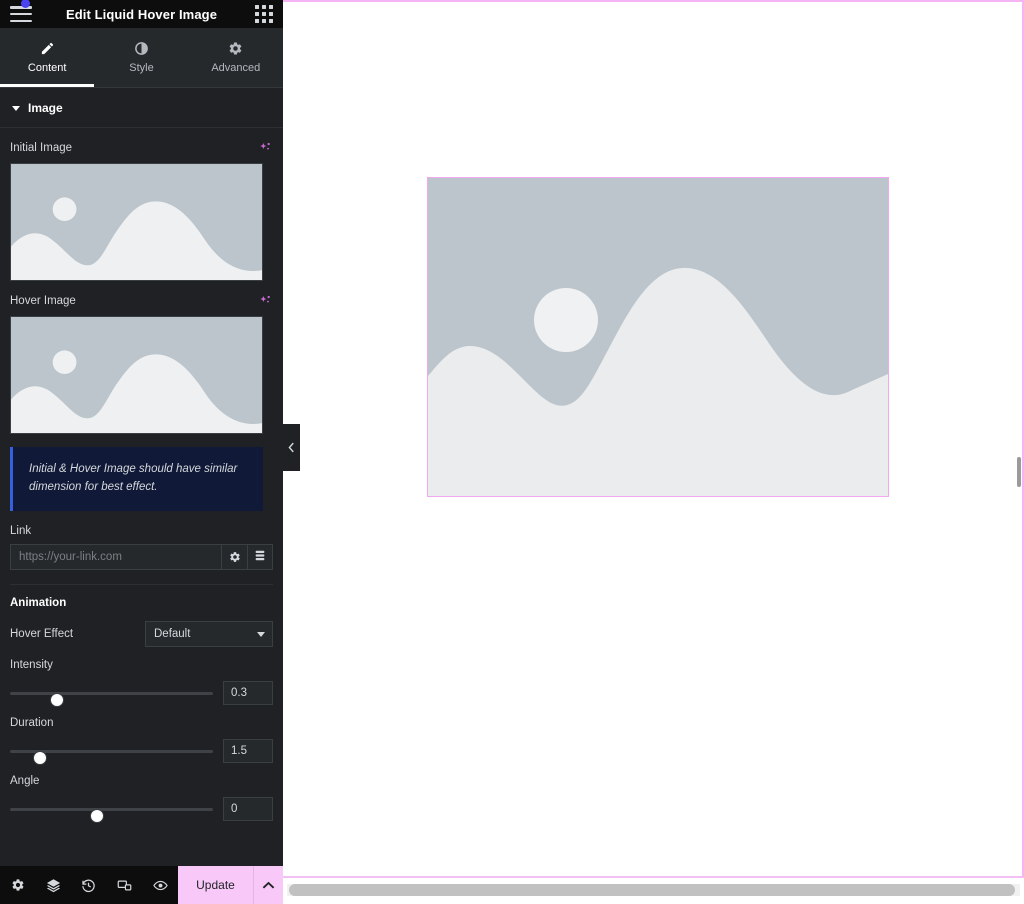 This screenshot has width=1024, height=904. I want to click on initial-image-label: Initial Image, so click(41, 148).